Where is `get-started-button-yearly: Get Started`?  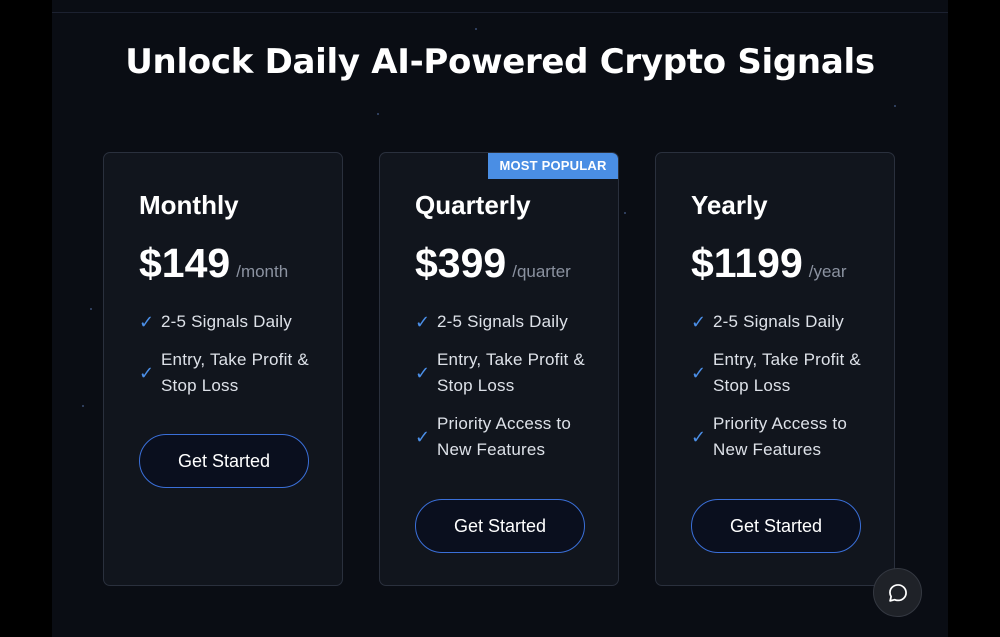
get-started-button-yearly: Get Started is located at coordinates (776, 526).